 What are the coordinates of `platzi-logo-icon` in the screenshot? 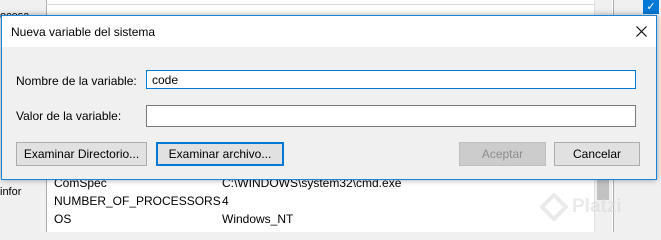 It's located at (554, 207).